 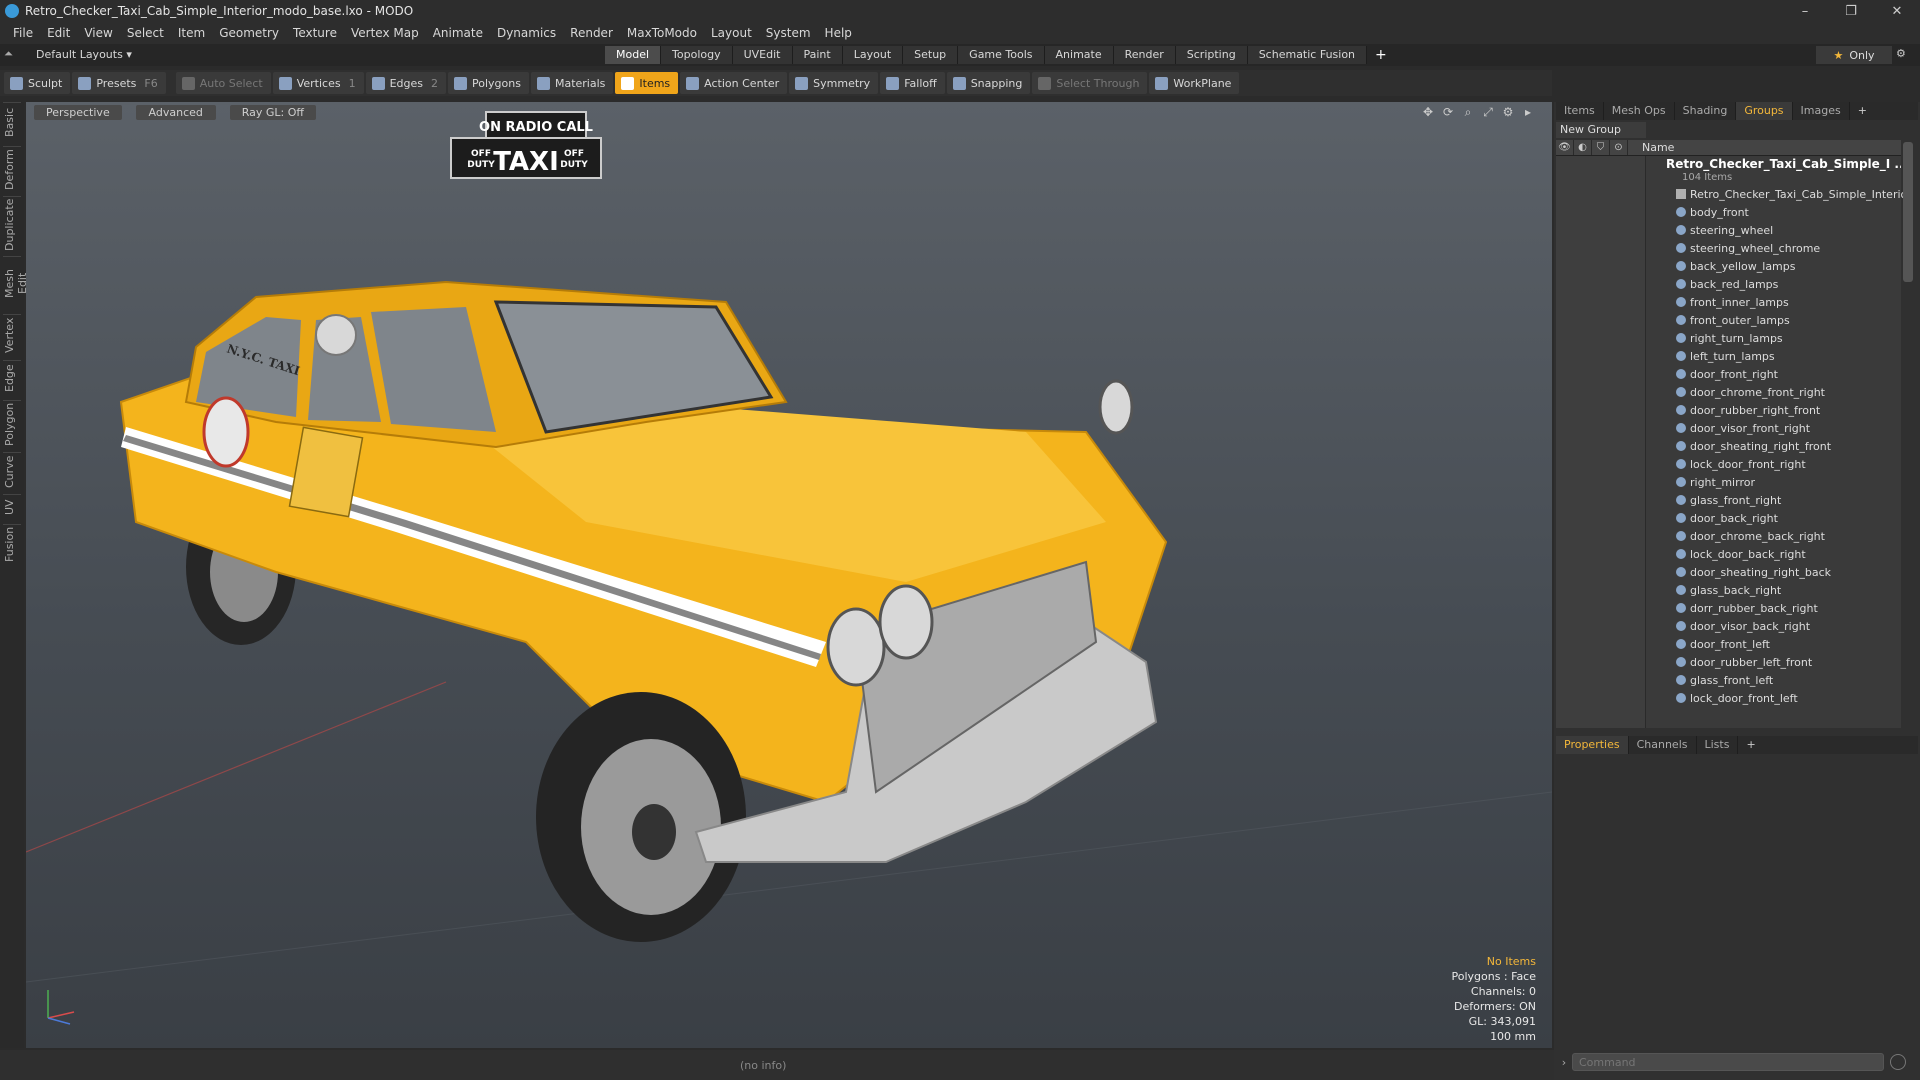 What do you see at coordinates (1805, 11) in the screenshot?
I see `minimize-icon: –` at bounding box center [1805, 11].